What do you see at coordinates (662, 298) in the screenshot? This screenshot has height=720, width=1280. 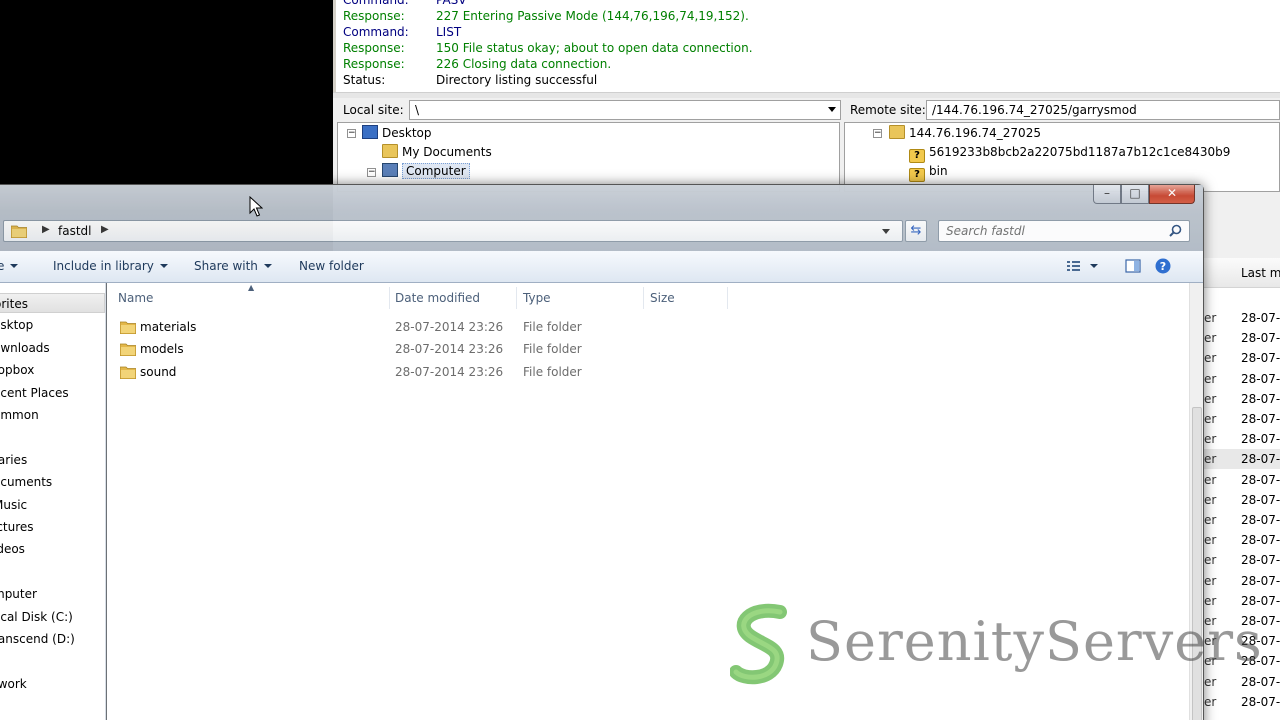 I see `column-size: Size` at bounding box center [662, 298].